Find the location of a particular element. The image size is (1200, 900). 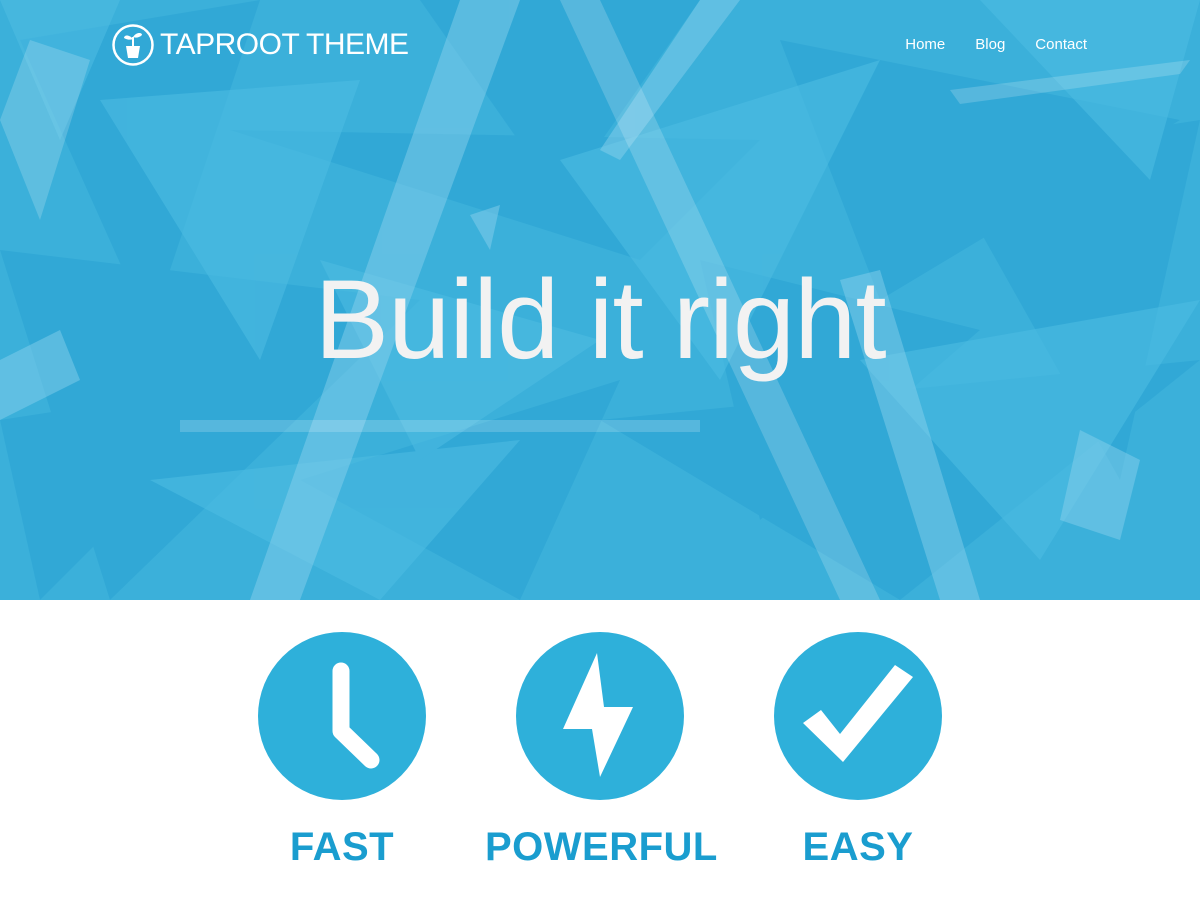

nav-item-blog: Blog is located at coordinates (990, 44).